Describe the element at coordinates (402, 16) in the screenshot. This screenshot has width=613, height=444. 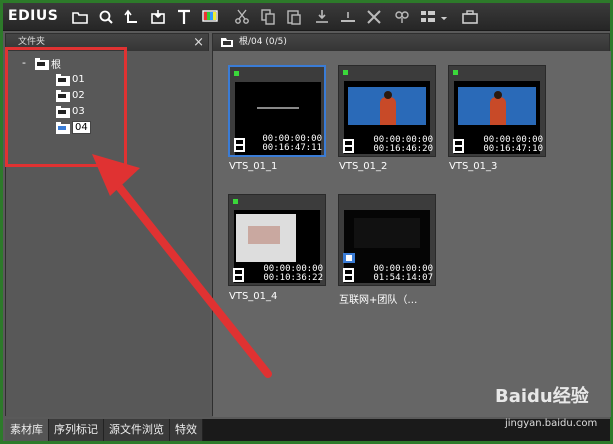
I see `properties-icon` at that location.